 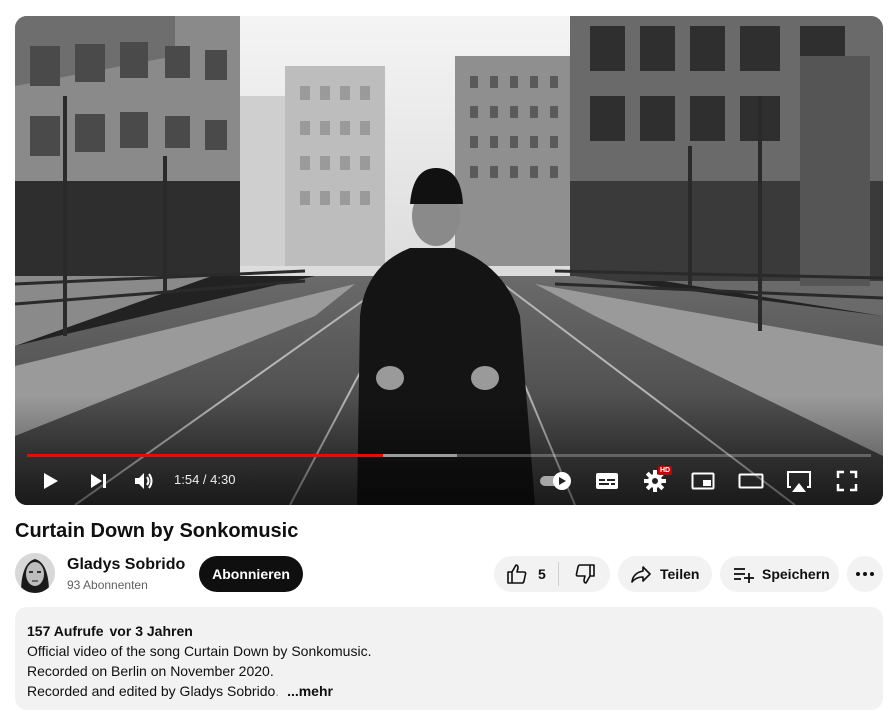 I want to click on like-dislike-group: 5, so click(x=552, y=574).